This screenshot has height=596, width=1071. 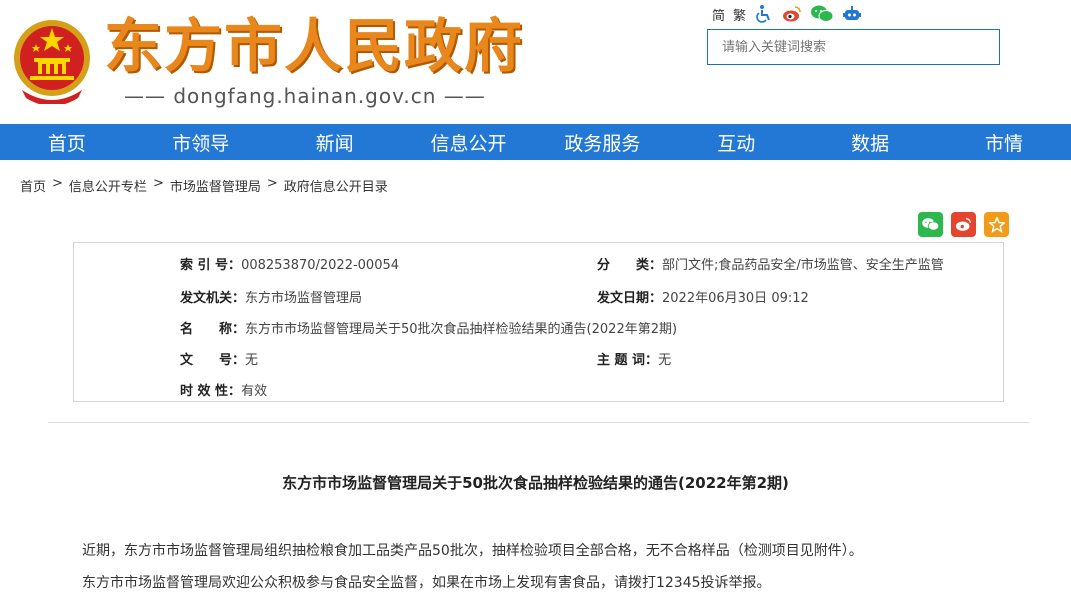 I want to click on site-title: 东方市人民政府, so click(x=314, y=46).